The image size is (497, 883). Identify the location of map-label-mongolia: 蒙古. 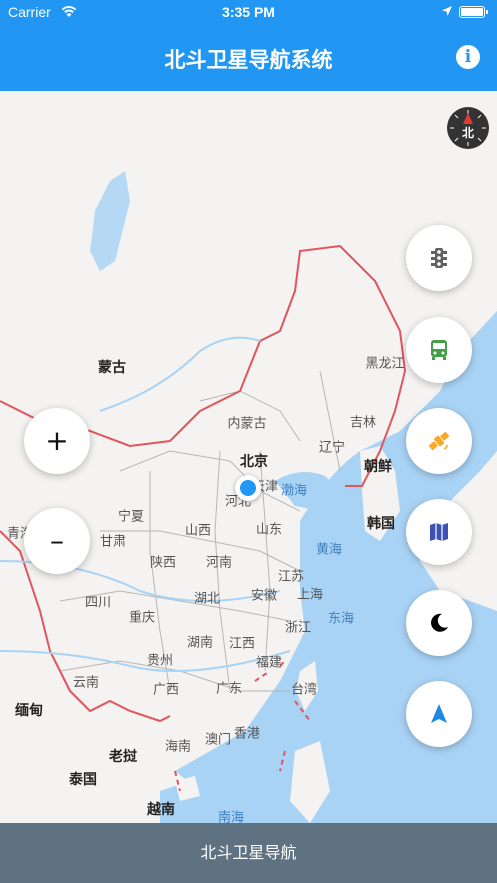
(112, 368).